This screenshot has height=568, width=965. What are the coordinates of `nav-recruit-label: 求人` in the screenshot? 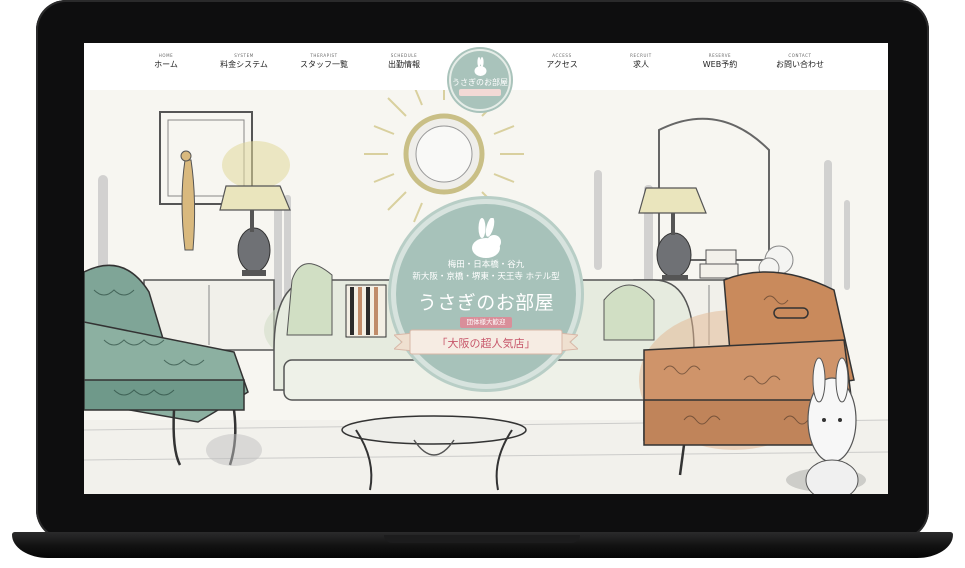 It's located at (640, 64).